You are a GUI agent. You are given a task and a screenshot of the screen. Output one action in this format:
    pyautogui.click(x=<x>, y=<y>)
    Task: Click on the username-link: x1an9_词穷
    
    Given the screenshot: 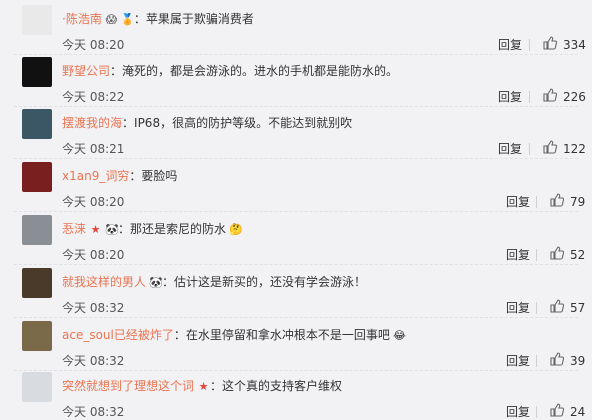 What is the action you would take?
    pyautogui.click(x=95, y=176)
    